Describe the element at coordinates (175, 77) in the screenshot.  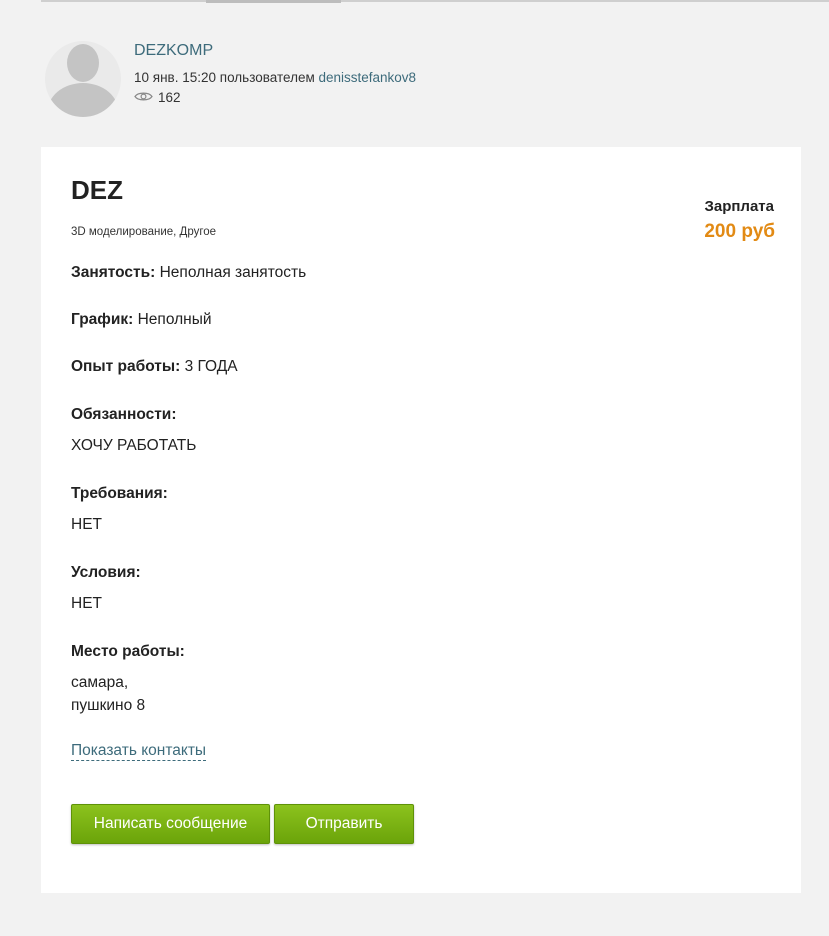
I see `post-date: 10 янв. 15:20` at that location.